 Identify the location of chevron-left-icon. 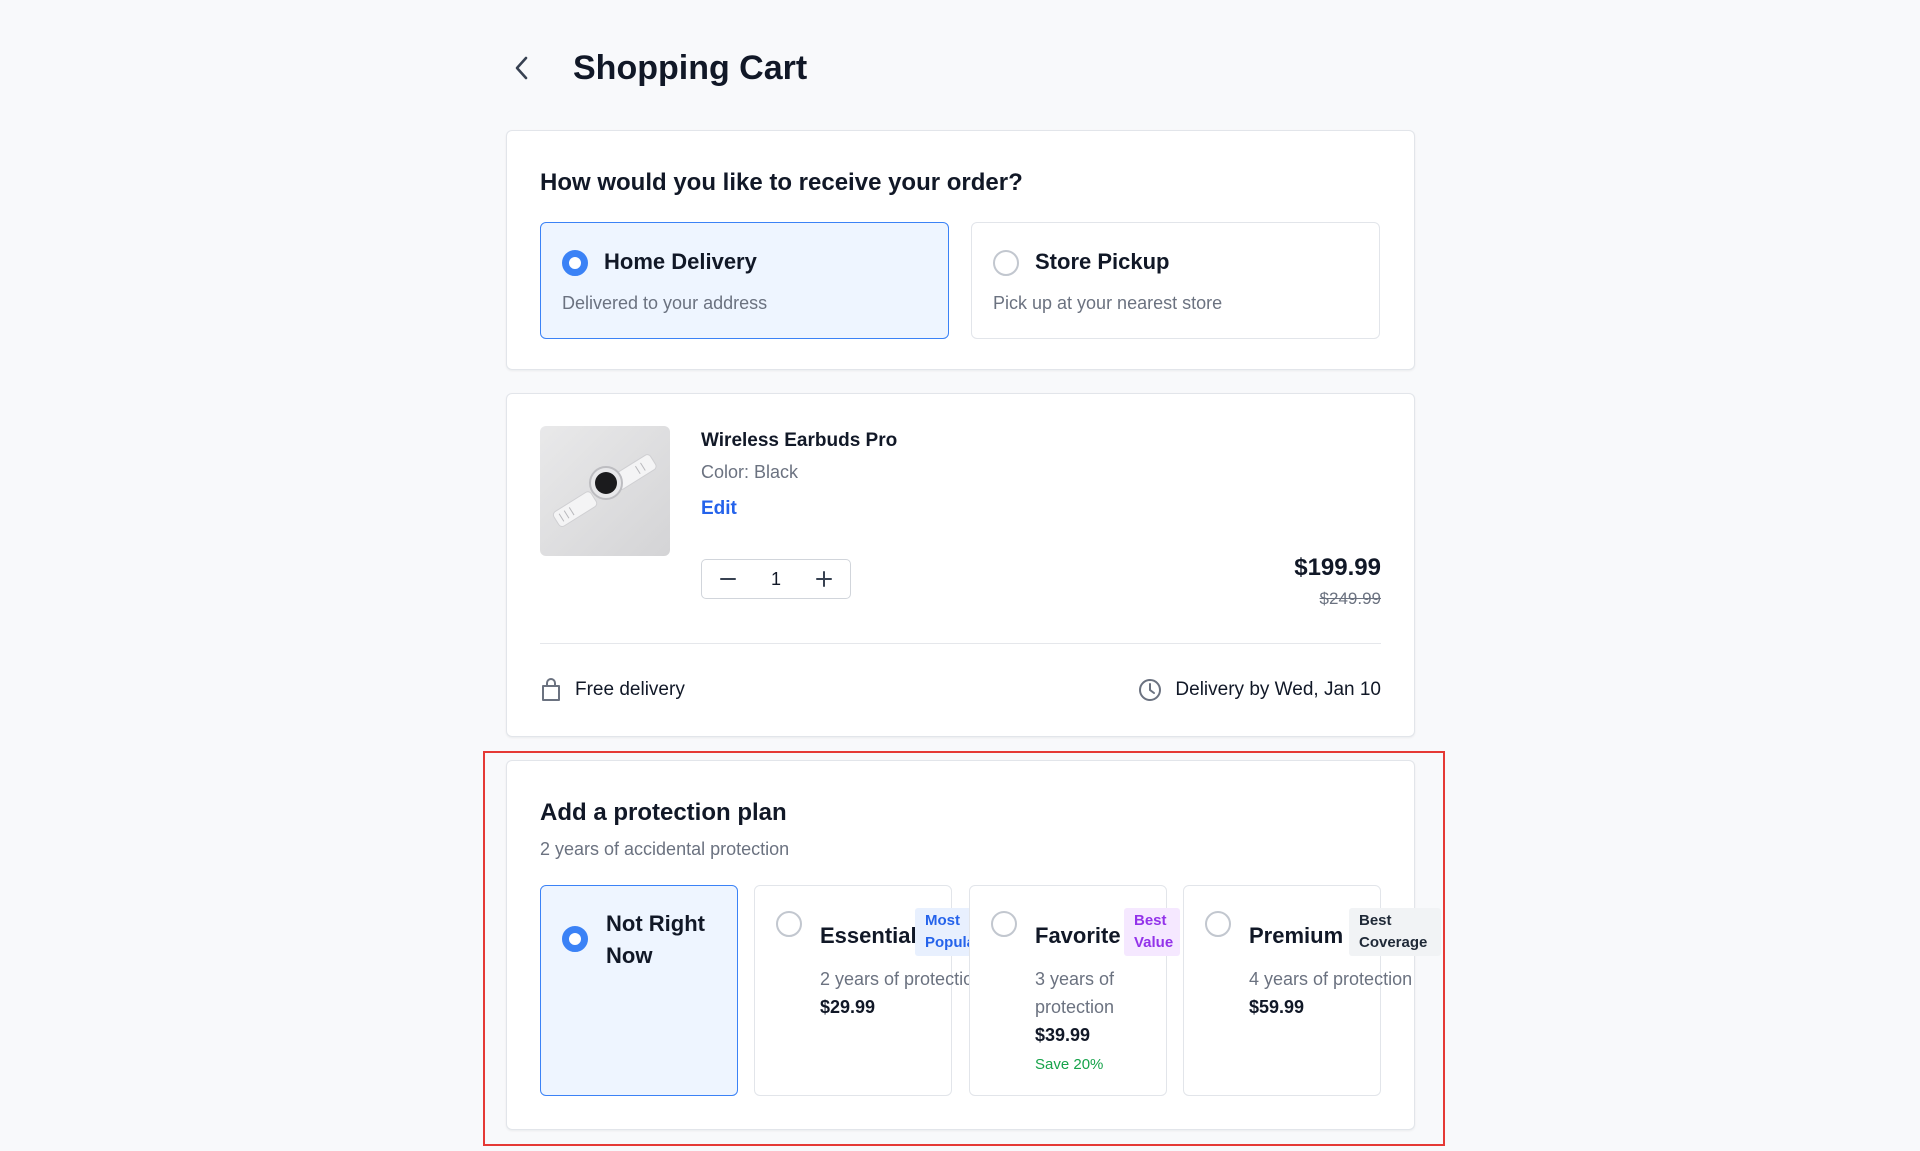
(521, 68).